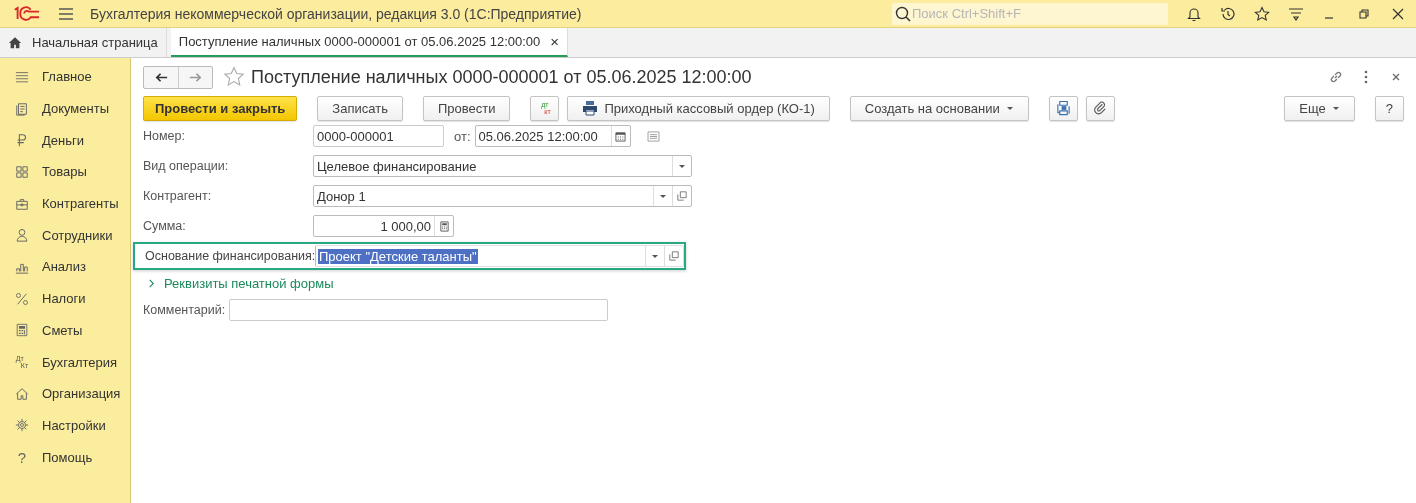  I want to click on comment-field, so click(419, 310).